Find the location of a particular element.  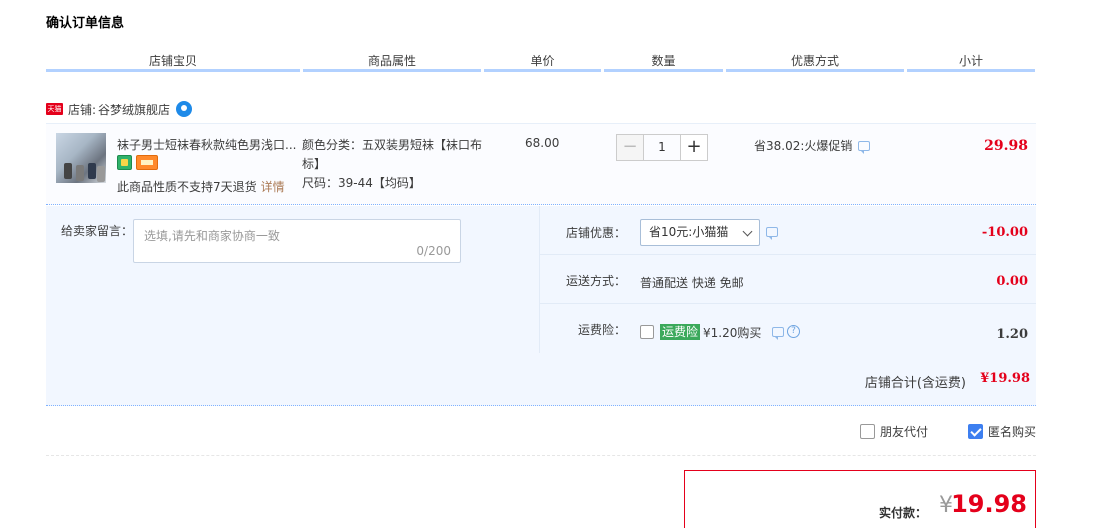

chevron-down-icon is located at coordinates (747, 231).